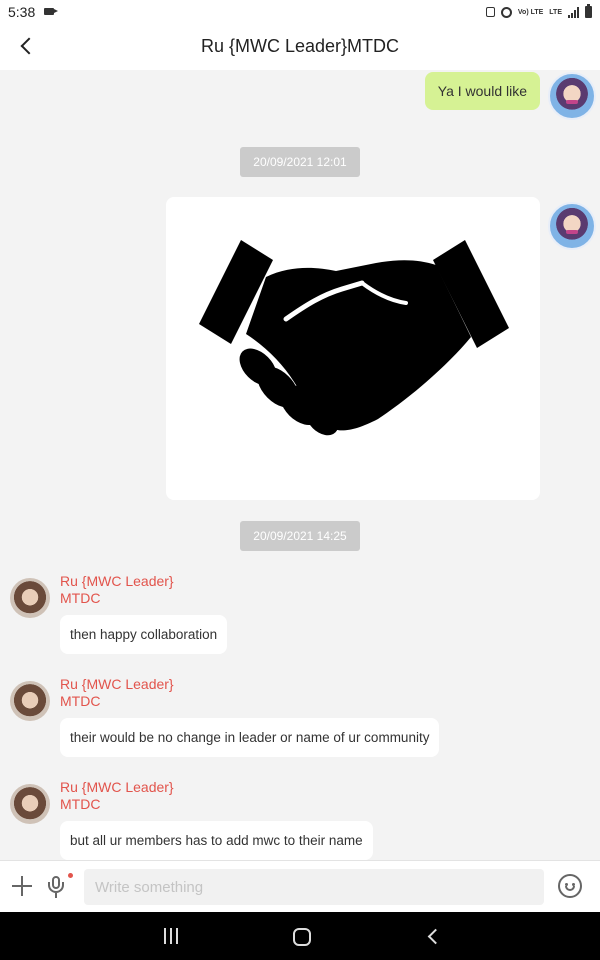  I want to click on message-composer, so click(300, 886).